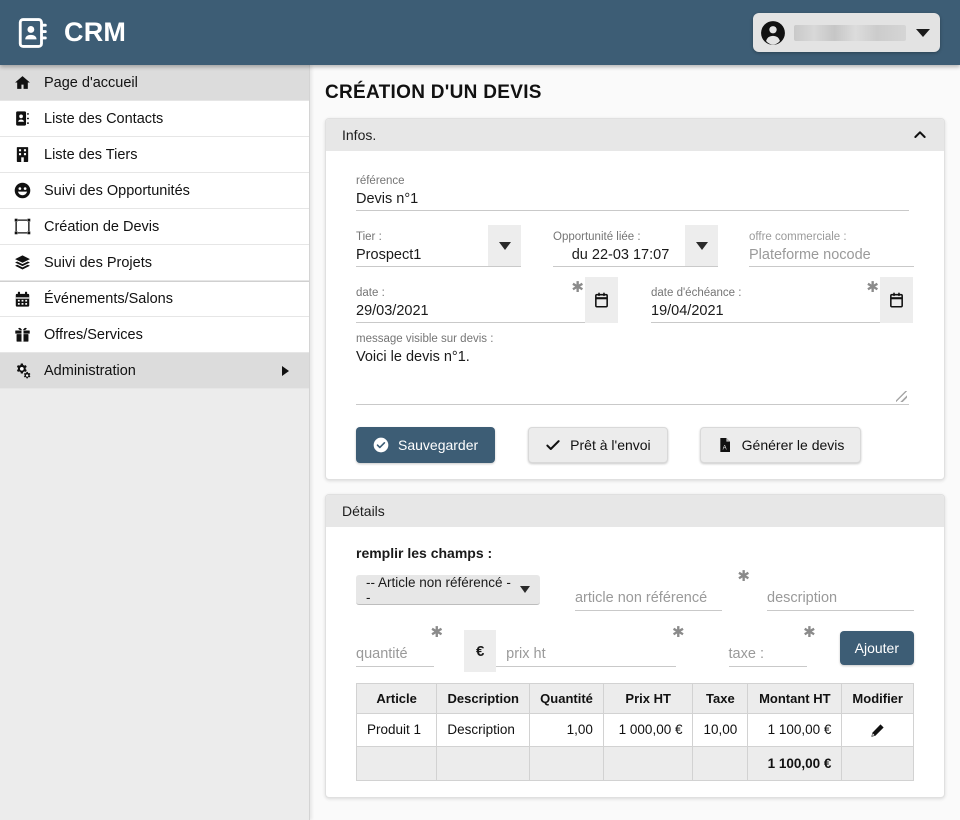 The image size is (960, 820). What do you see at coordinates (793, 445) in the screenshot?
I see `generate-quote-button-label: Générer le devis` at bounding box center [793, 445].